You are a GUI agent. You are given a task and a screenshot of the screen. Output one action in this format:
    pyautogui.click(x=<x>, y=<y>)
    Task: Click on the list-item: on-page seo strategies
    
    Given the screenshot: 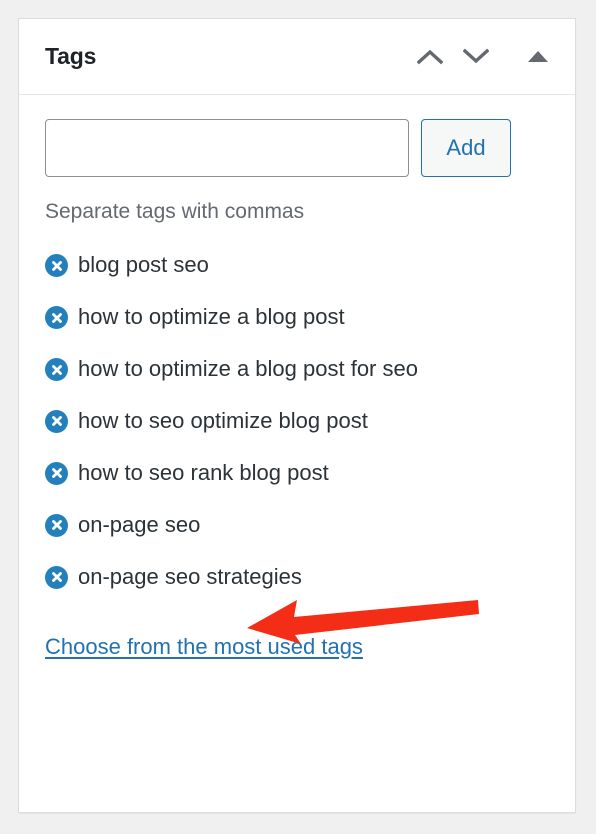 What is the action you would take?
    pyautogui.click(x=257, y=577)
    